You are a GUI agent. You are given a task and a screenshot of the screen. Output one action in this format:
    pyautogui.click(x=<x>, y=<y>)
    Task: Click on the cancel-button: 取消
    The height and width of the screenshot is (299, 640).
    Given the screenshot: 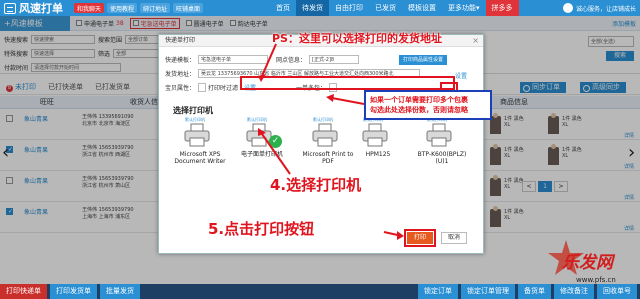 What is the action you would take?
    pyautogui.click(x=454, y=238)
    